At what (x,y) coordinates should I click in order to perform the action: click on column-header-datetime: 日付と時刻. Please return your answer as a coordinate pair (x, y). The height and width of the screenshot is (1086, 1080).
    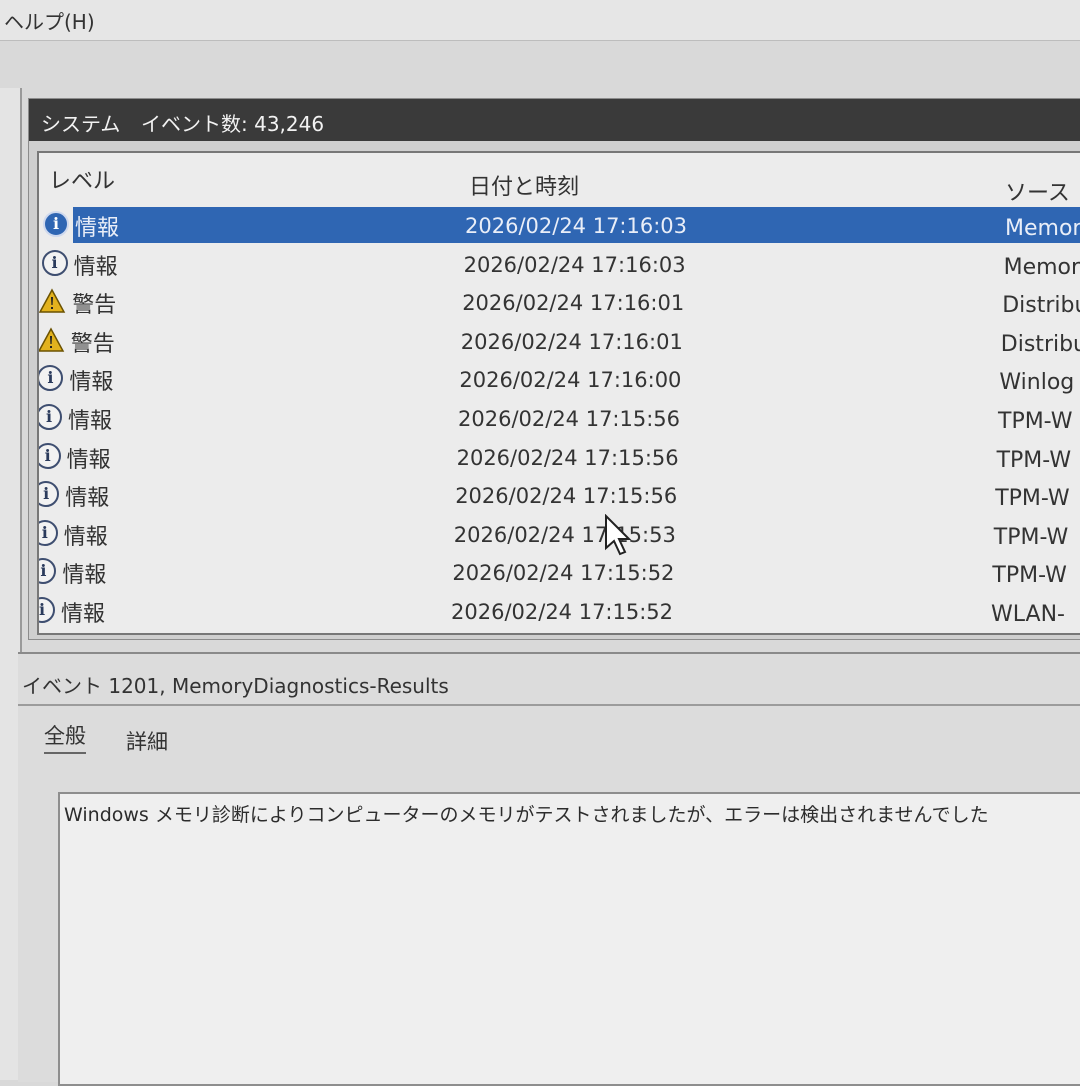
    Looking at the image, I should click on (524, 185).